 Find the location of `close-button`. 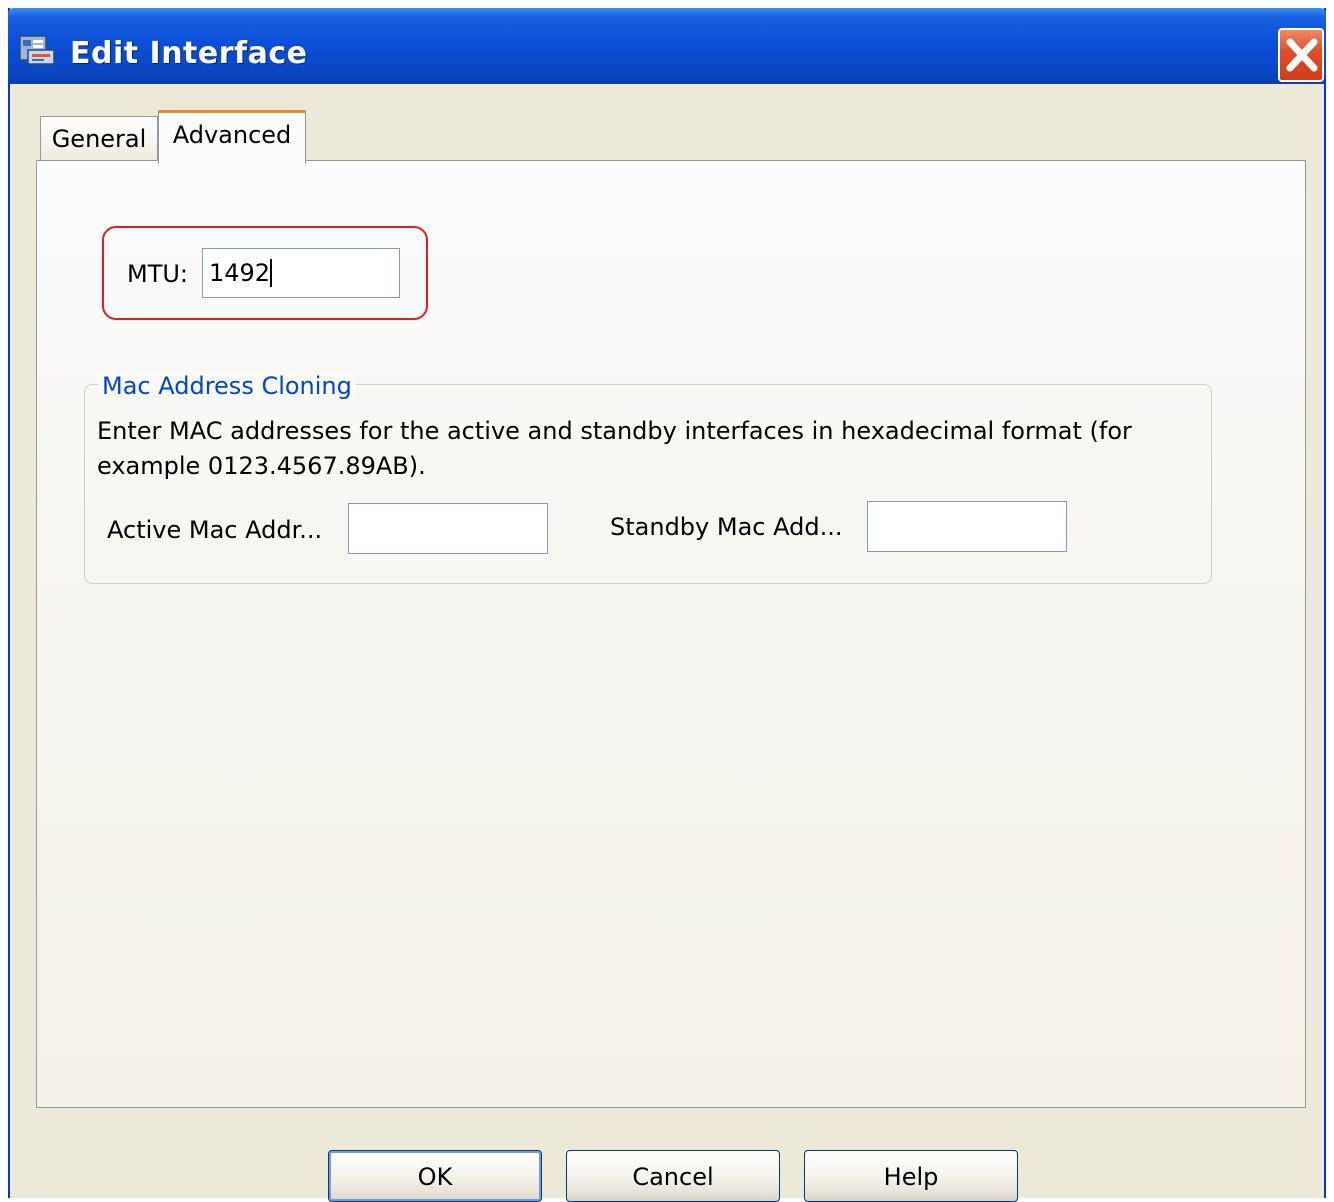

close-button is located at coordinates (1301, 55).